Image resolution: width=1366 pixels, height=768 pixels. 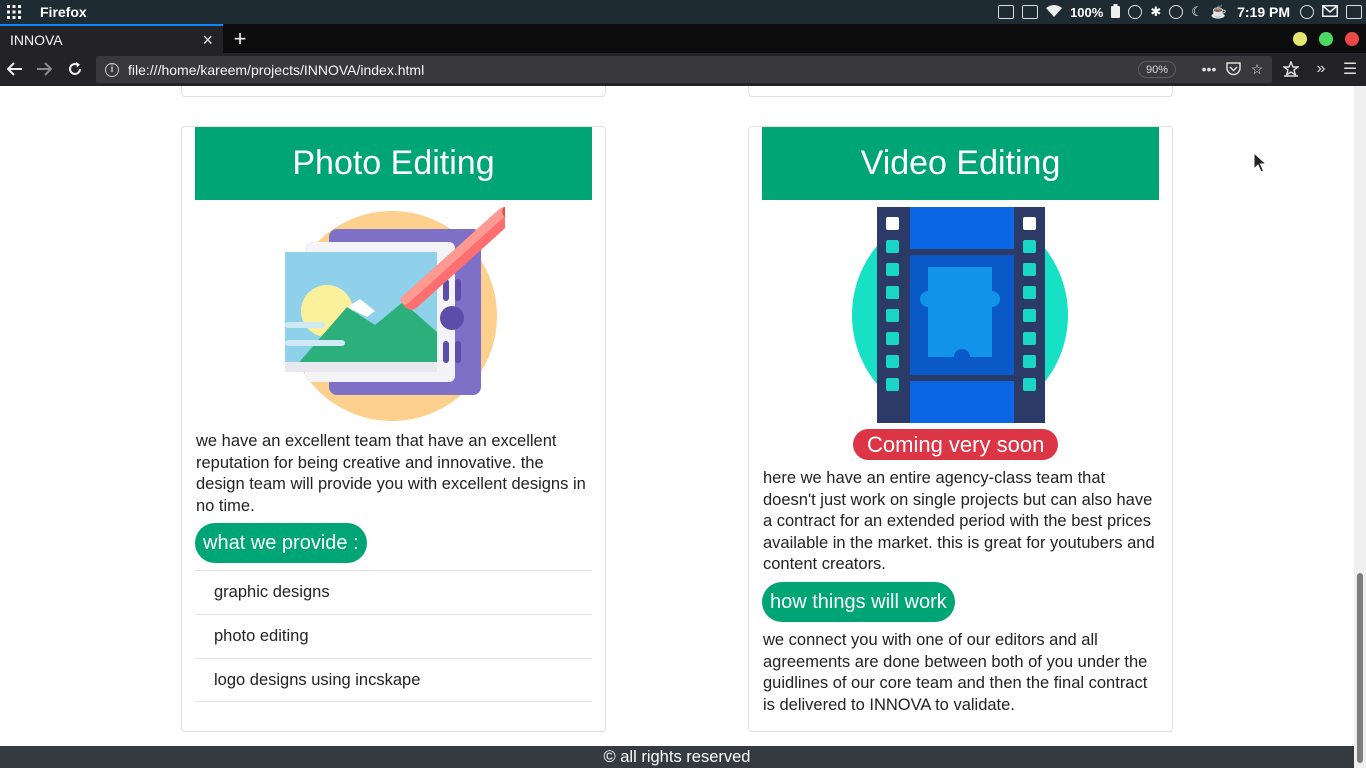 What do you see at coordinates (1321, 69) in the screenshot?
I see `overflow-chevron-icon: »` at bounding box center [1321, 69].